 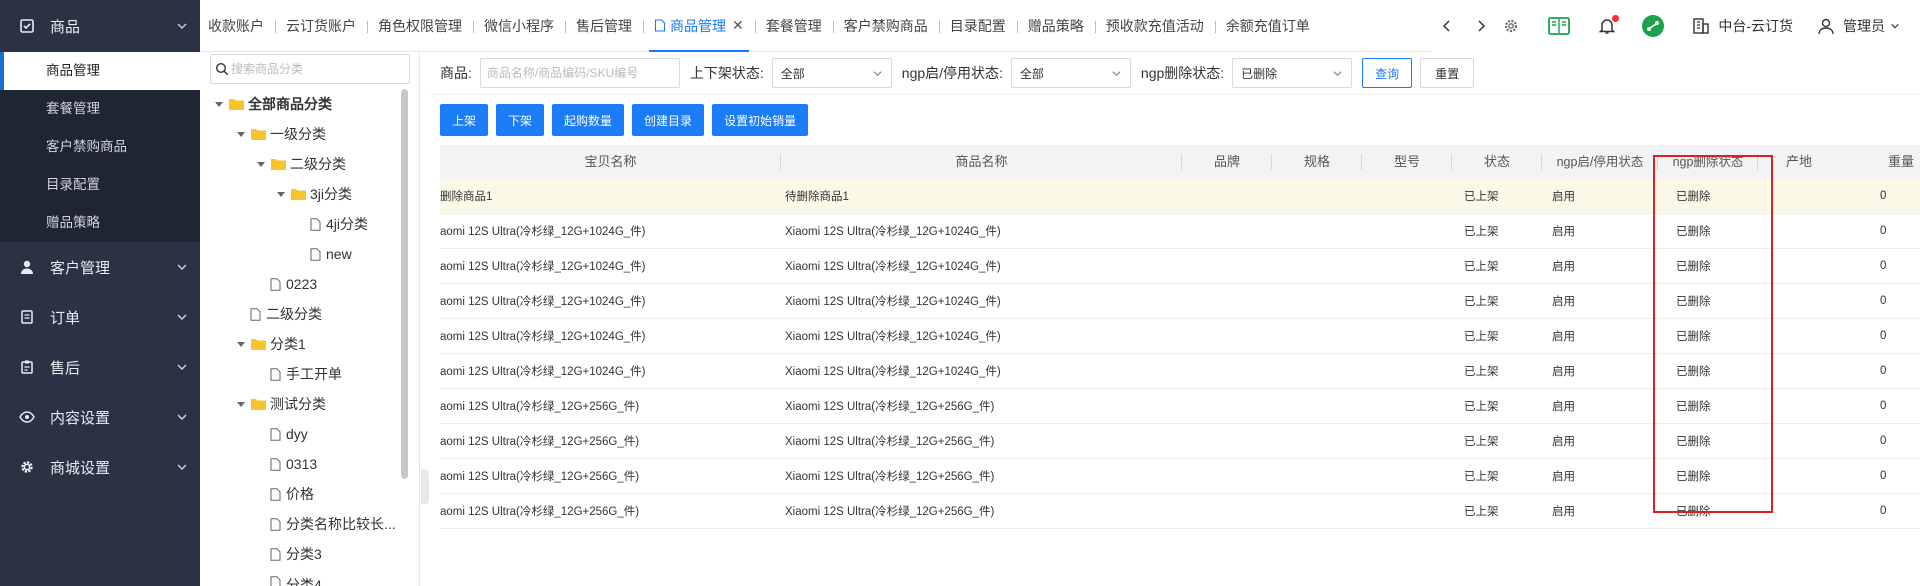 What do you see at coordinates (425, 487) in the screenshot?
I see `panel-collapse-handle` at bounding box center [425, 487].